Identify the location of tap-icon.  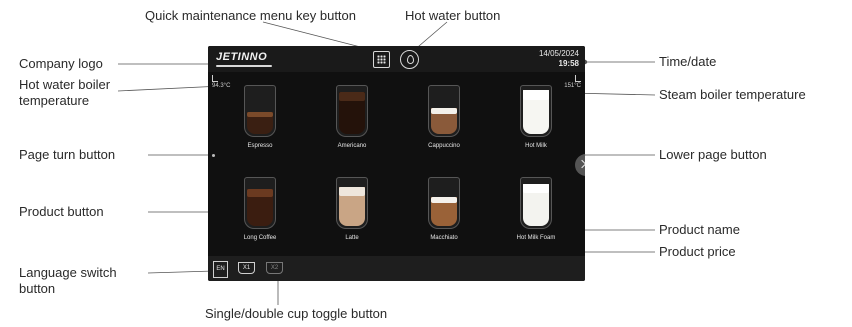
(215, 78).